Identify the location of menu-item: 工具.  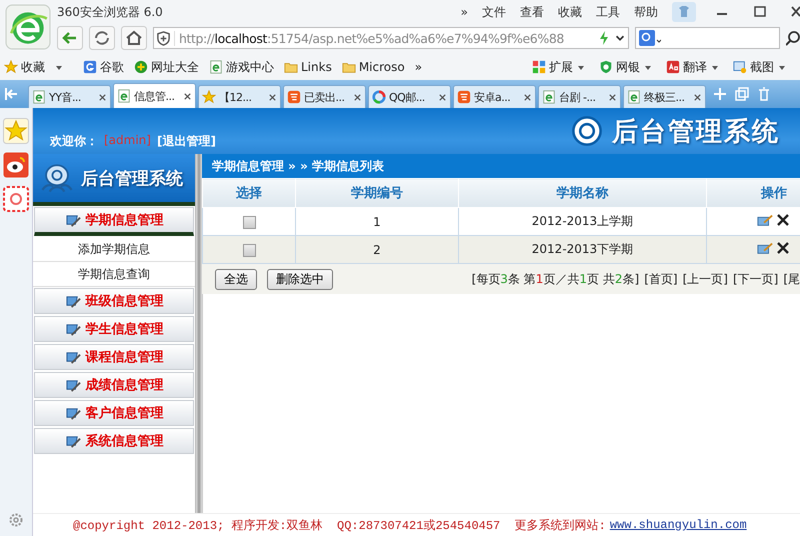
(608, 12).